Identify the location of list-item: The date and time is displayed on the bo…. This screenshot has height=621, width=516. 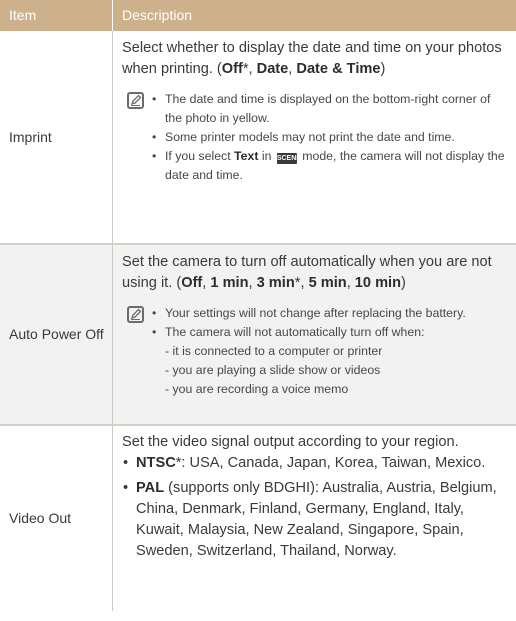
(328, 109).